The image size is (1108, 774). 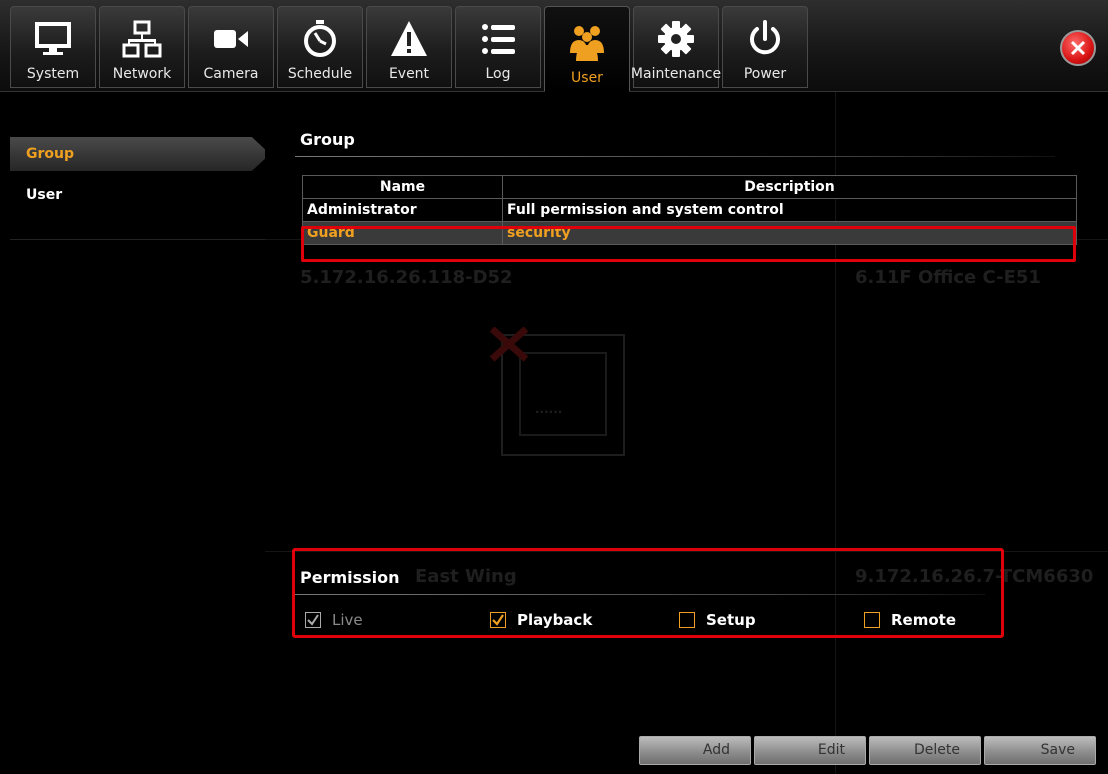 I want to click on tab-label: System, so click(x=53, y=74).